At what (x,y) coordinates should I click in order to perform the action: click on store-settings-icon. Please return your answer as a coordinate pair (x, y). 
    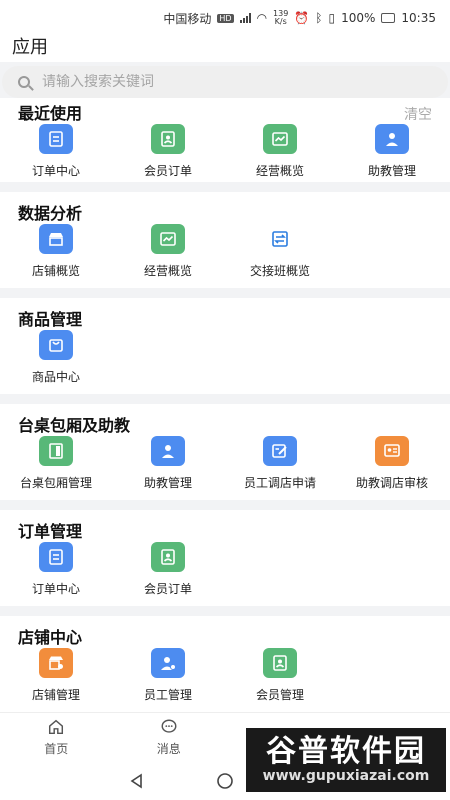
    Looking at the image, I should click on (56, 663).